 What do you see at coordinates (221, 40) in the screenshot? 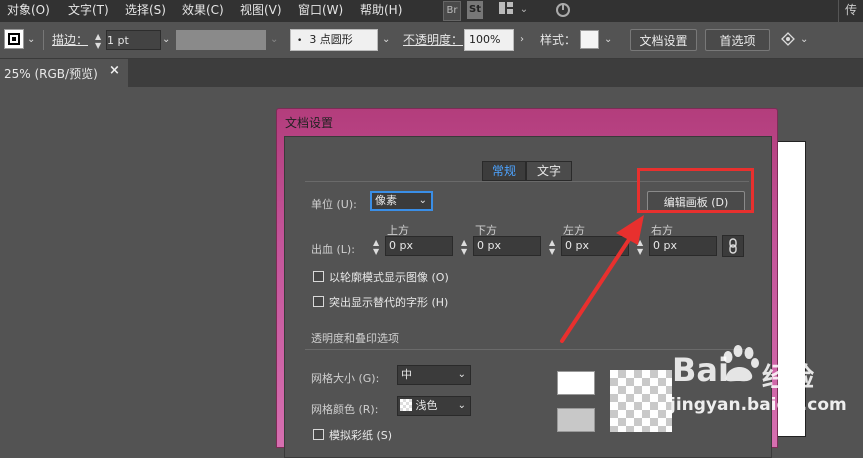
I see `variable-width-profile` at bounding box center [221, 40].